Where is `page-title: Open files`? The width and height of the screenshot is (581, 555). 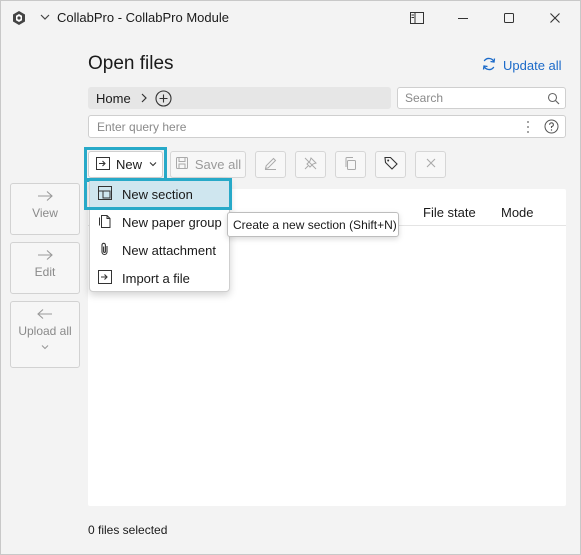
page-title: Open files is located at coordinates (131, 63).